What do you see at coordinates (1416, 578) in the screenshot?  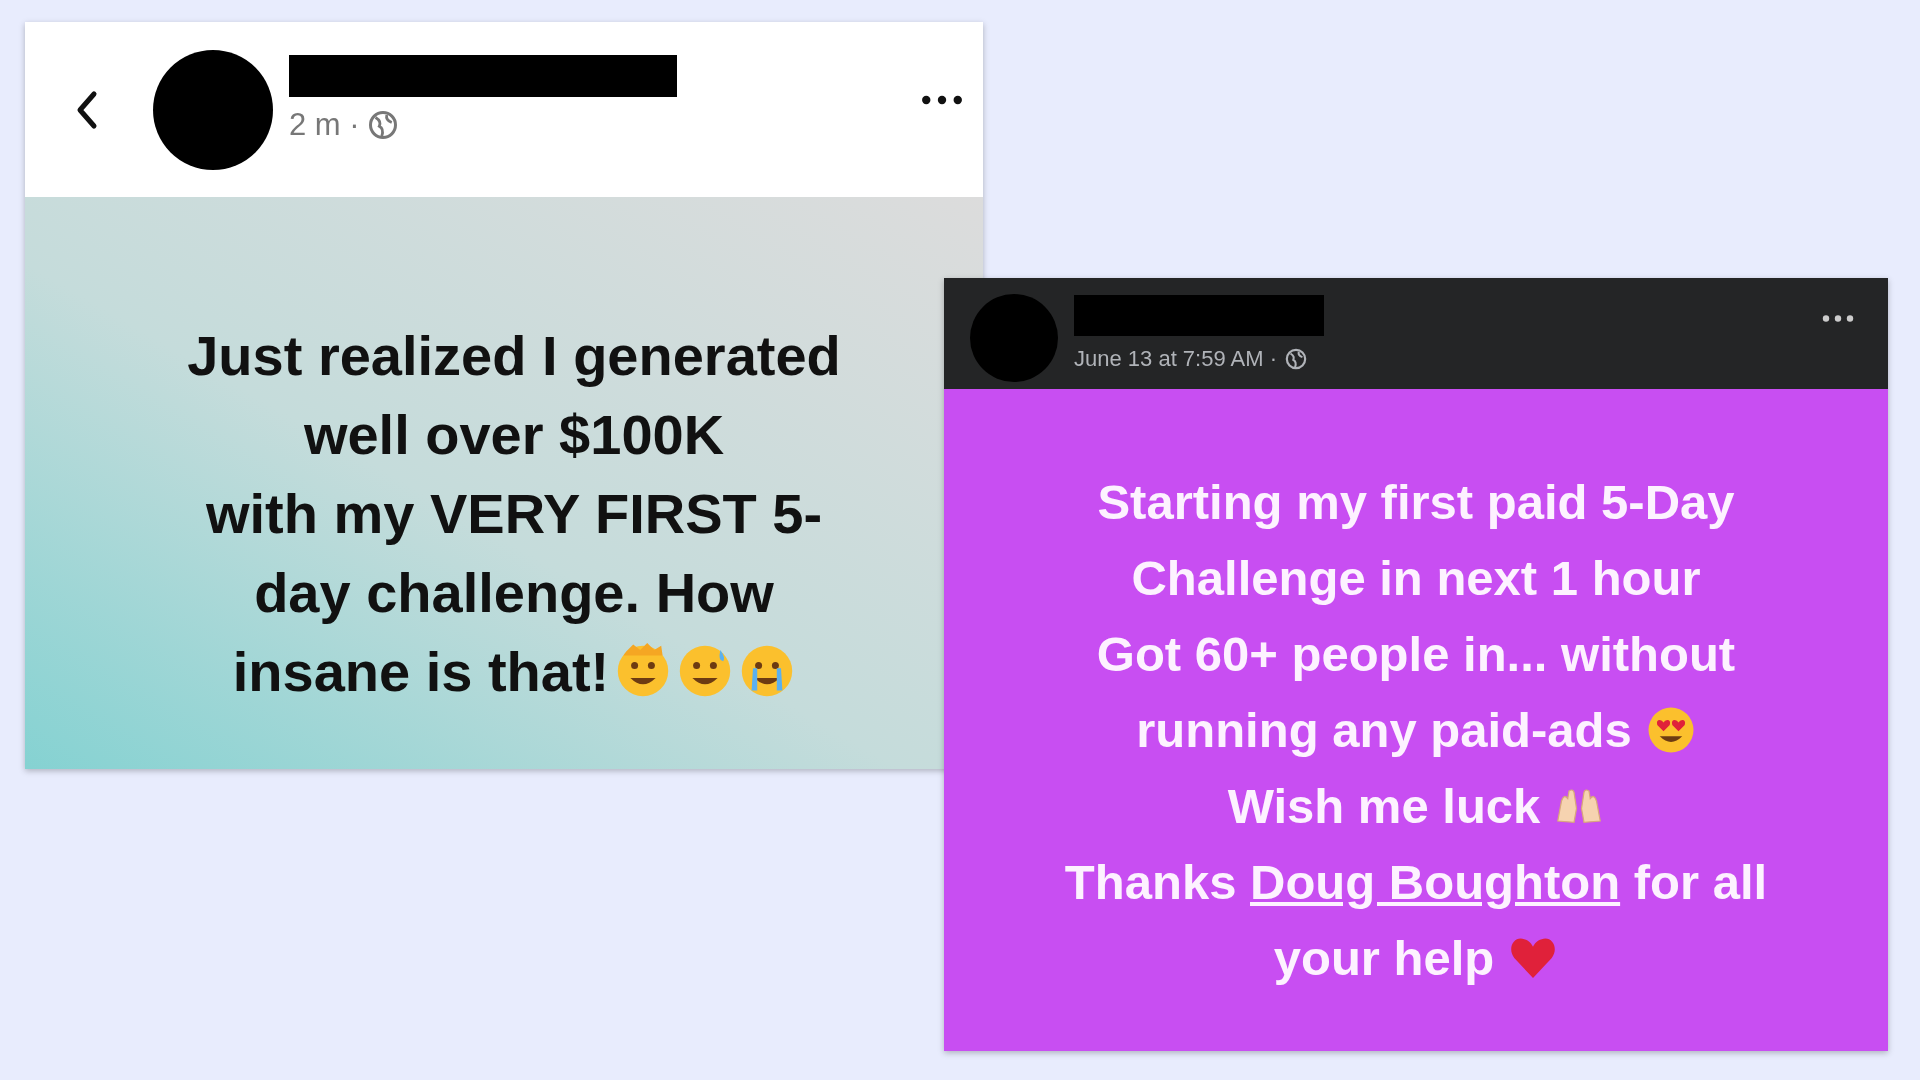 I see `post-text-line: Challenge in next 1 hour` at bounding box center [1416, 578].